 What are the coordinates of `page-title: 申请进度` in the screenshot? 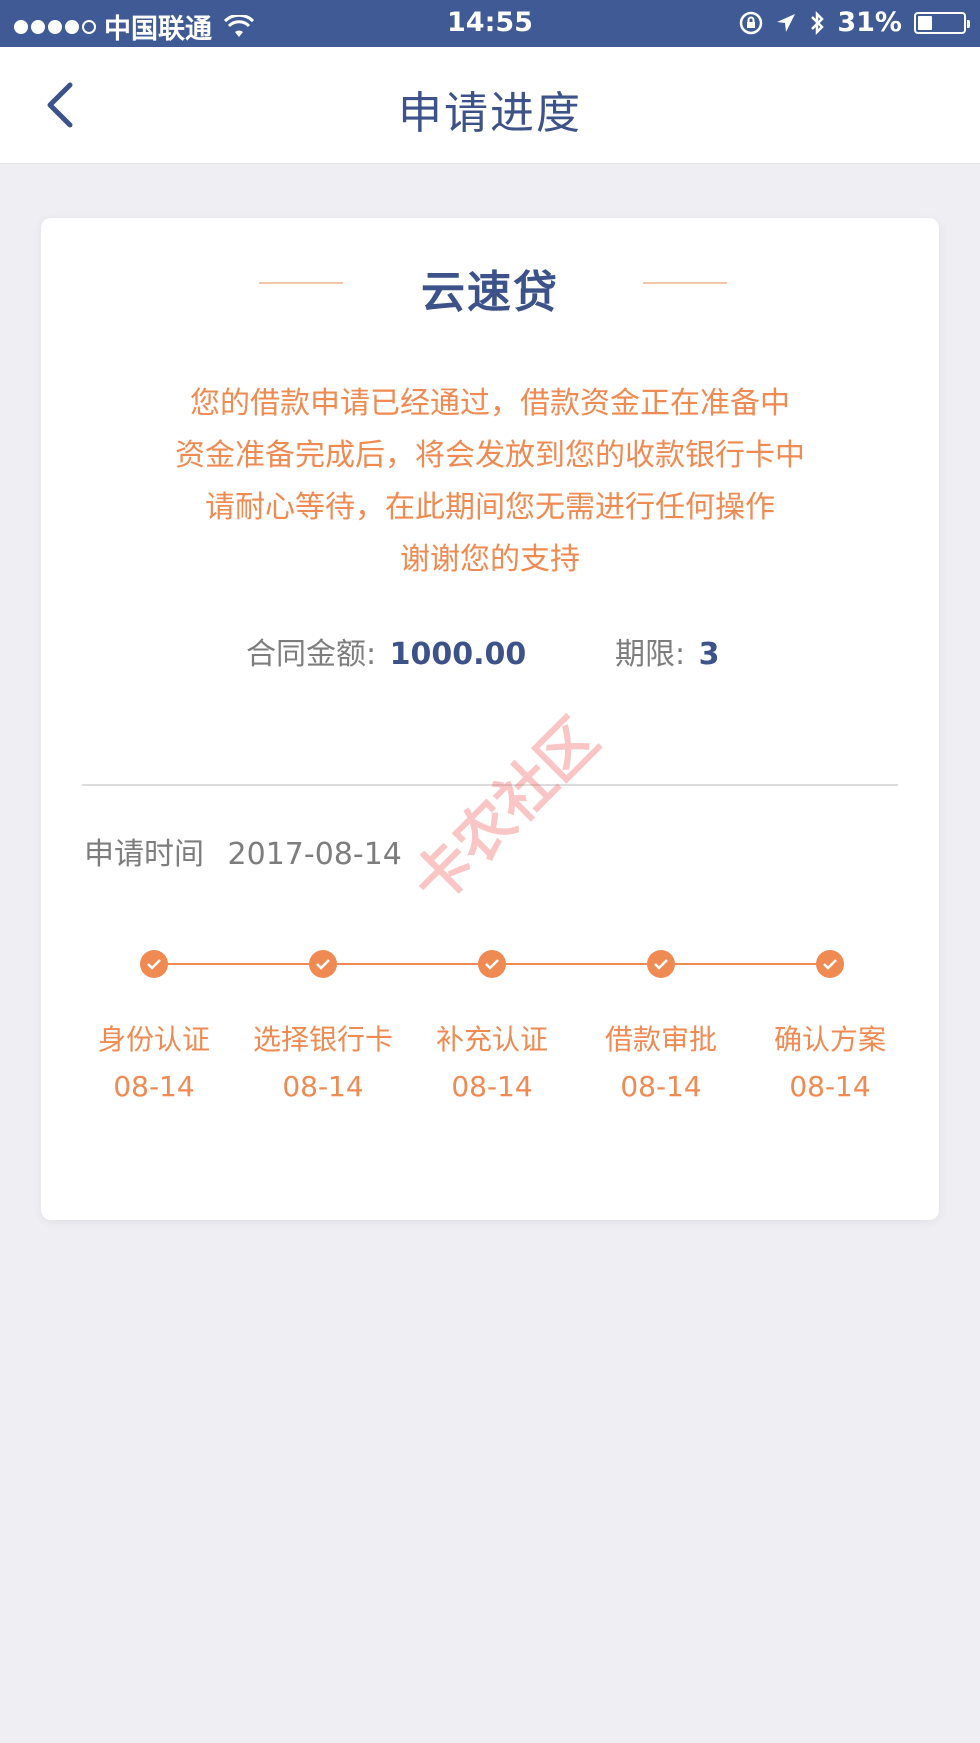 It's located at (490, 113).